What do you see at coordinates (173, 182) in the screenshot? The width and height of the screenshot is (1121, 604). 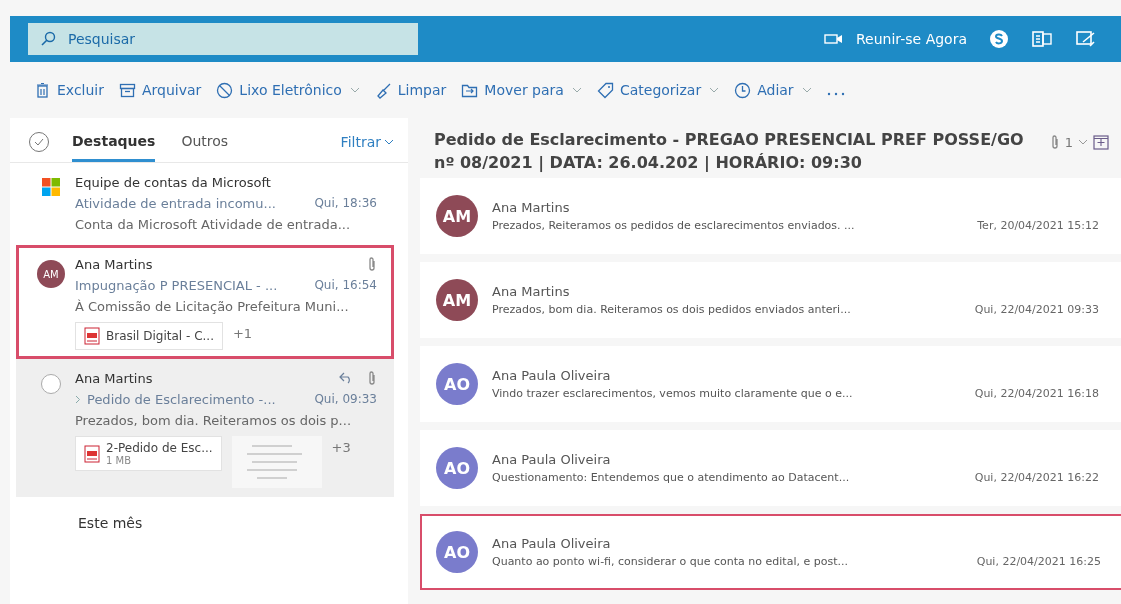 I see `sender-name: Equipe de contas da Microsoft` at bounding box center [173, 182].